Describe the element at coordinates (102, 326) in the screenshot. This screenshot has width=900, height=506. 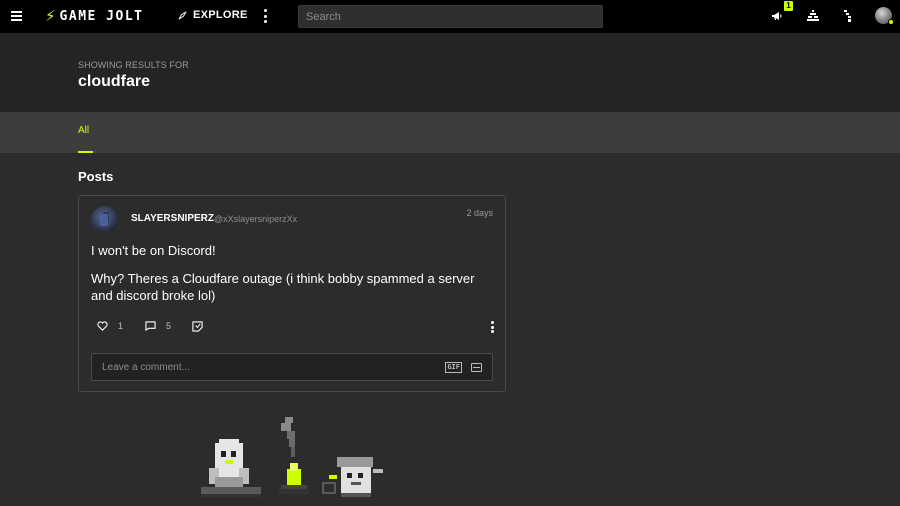
I see `heart-icon` at that location.